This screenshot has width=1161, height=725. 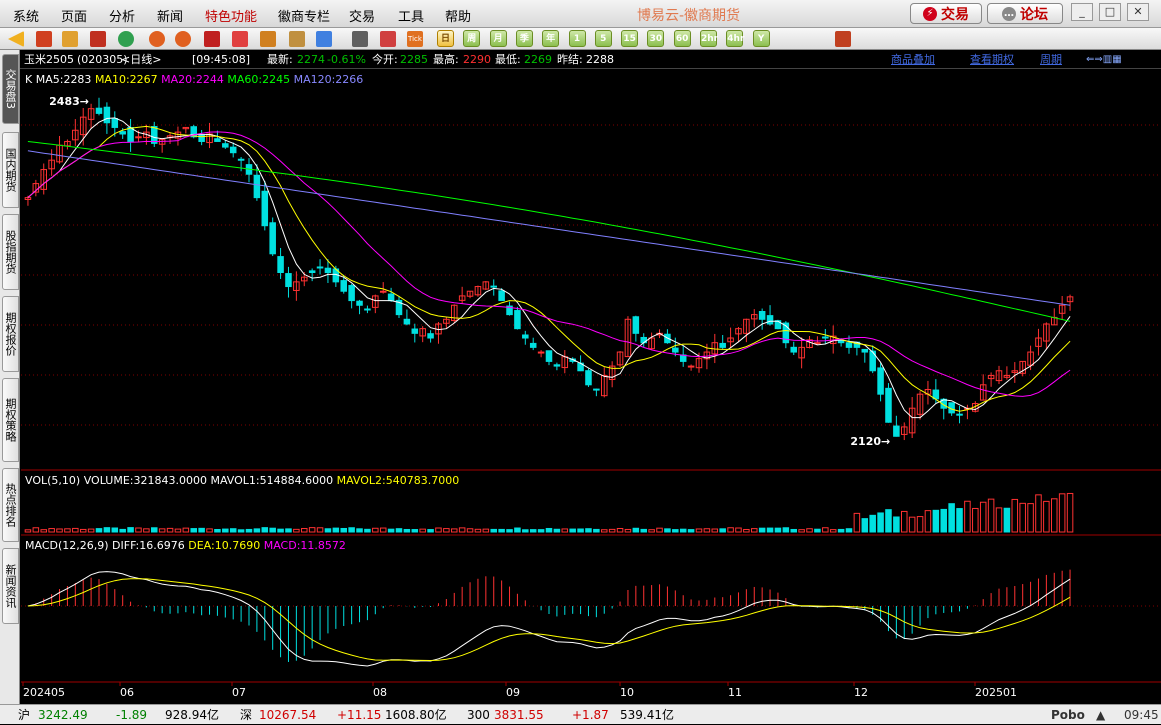 What do you see at coordinates (10, 89) in the screenshot?
I see `sidebar-tab-0: 交易盘3` at bounding box center [10, 89].